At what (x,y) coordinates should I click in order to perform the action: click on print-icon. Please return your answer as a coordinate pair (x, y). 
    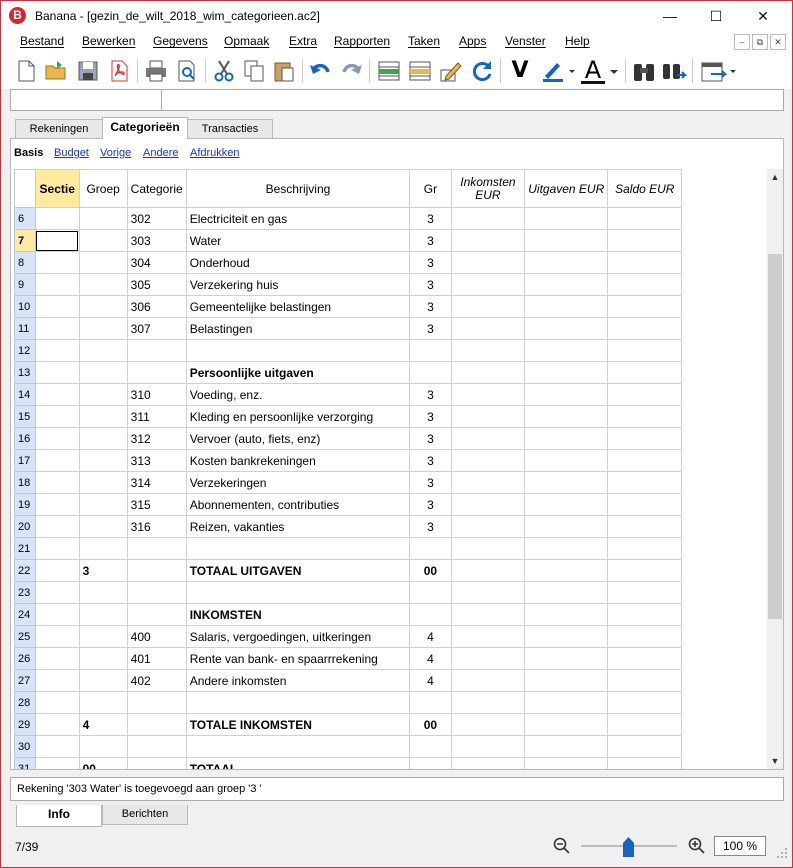
    Looking at the image, I should click on (156, 71).